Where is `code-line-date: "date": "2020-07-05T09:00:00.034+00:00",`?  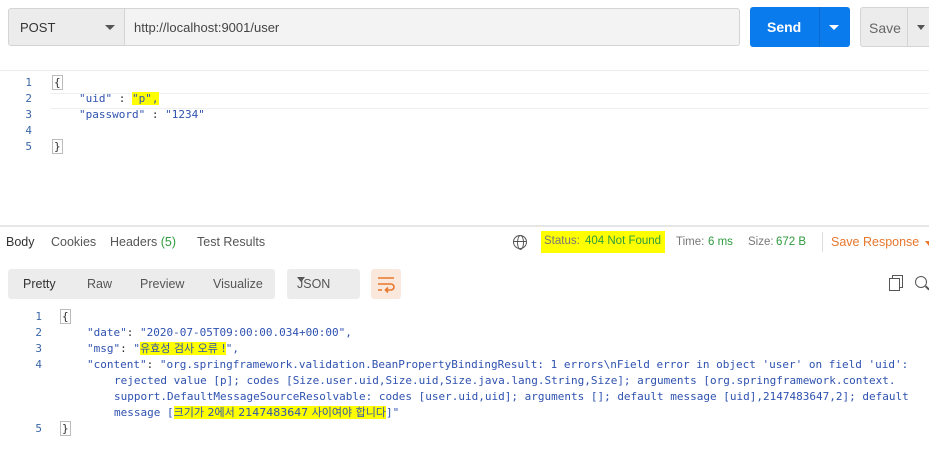 code-line-date: "date": "2020-07-05T09:00:00.034+00:00", is located at coordinates (219, 332).